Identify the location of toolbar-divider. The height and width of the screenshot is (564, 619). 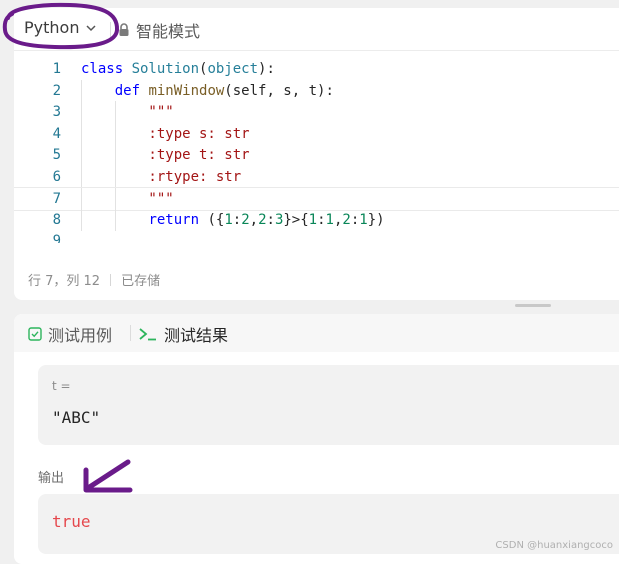
(110, 30).